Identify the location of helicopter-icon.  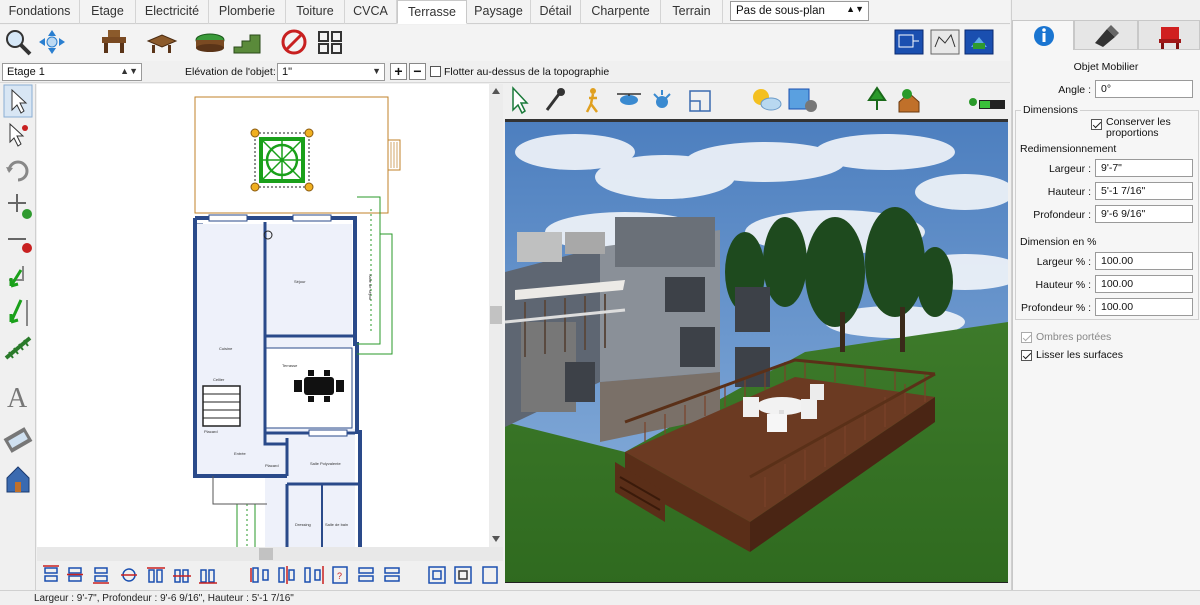
(629, 99).